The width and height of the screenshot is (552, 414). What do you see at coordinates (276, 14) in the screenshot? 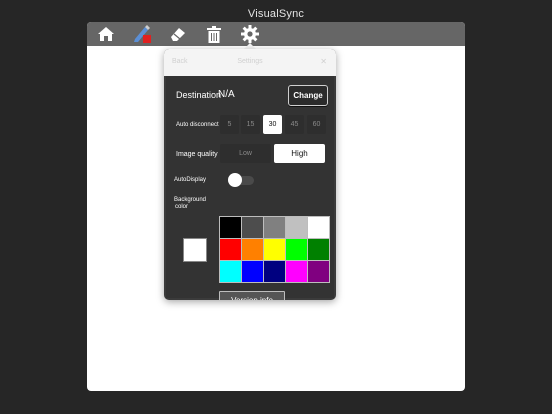
I see `app-title: VisualSync` at bounding box center [276, 14].